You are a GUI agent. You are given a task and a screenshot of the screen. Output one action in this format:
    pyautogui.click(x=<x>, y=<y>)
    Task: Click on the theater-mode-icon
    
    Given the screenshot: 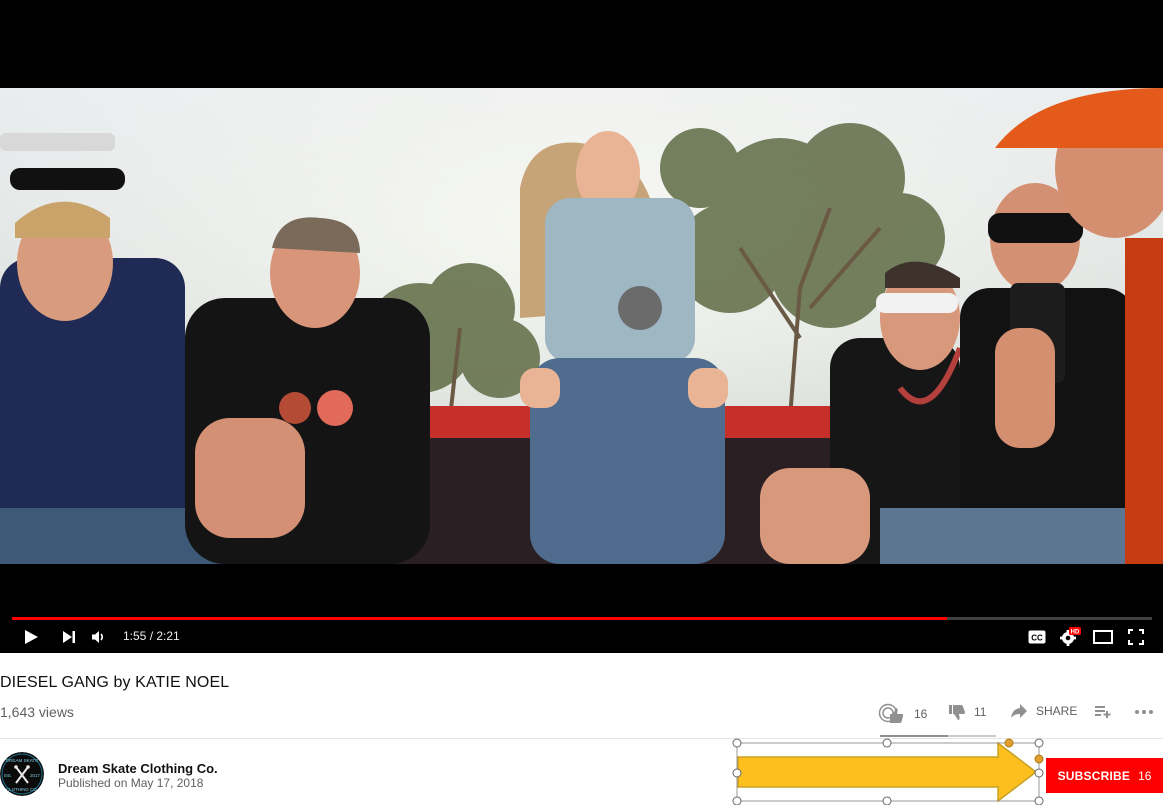 What is the action you would take?
    pyautogui.click(x=1103, y=637)
    